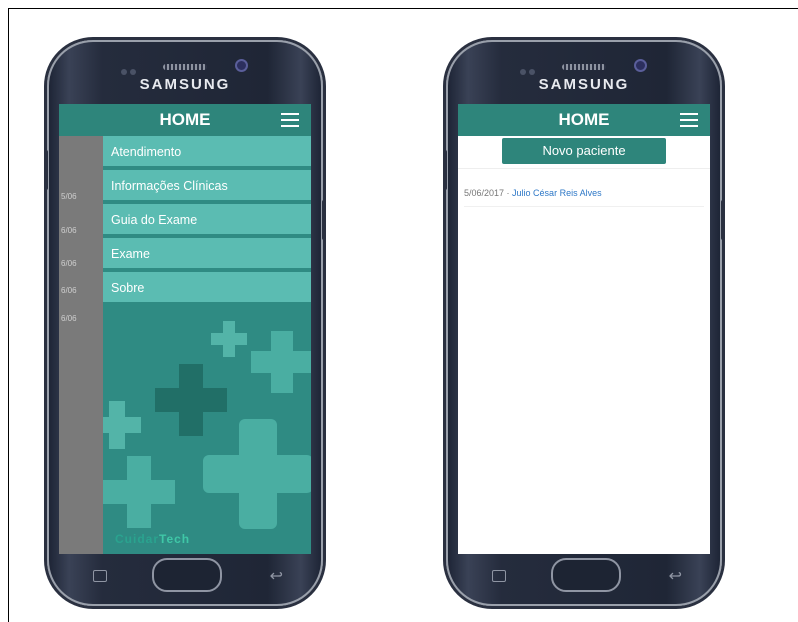 Image resolution: width=798 pixels, height=622 pixels. What do you see at coordinates (175, 539) in the screenshot?
I see `logo-part: Tech` at bounding box center [175, 539].